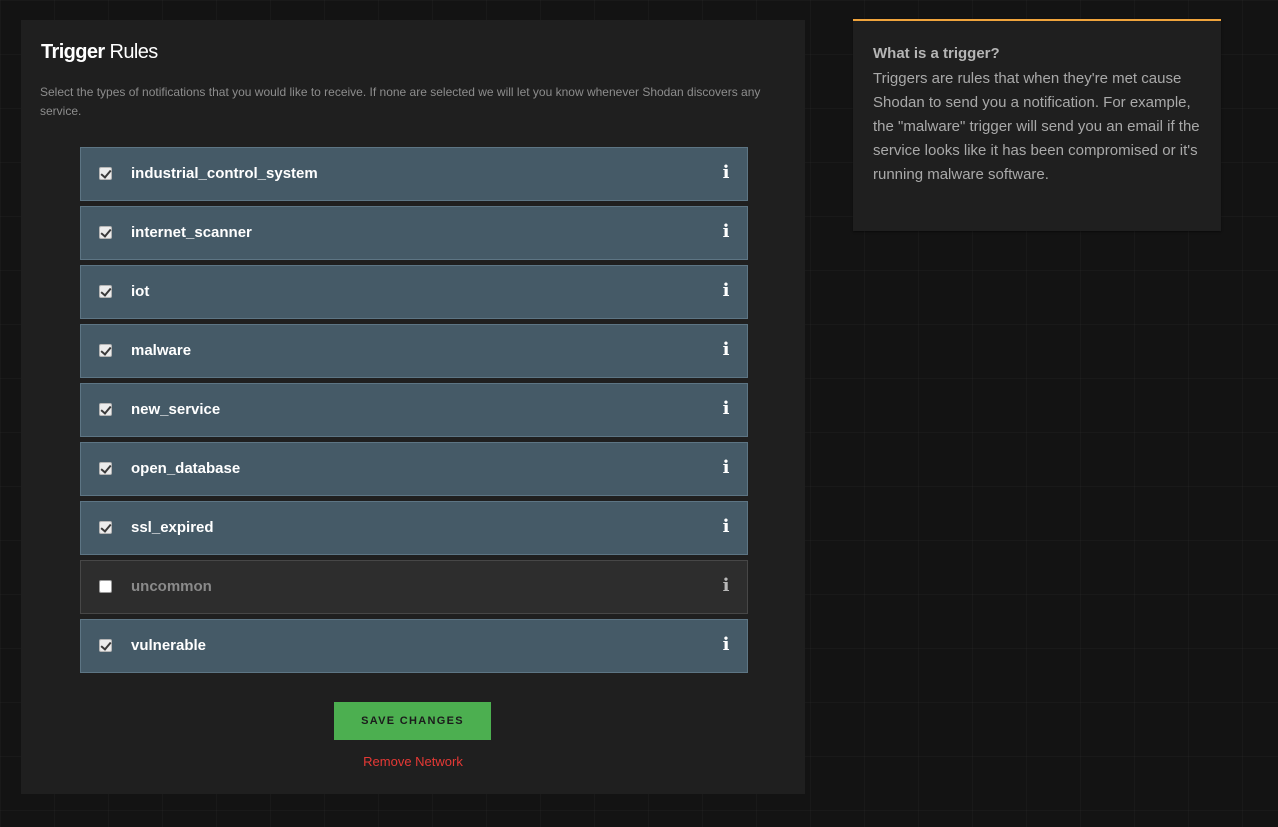  What do you see at coordinates (161, 350) in the screenshot?
I see `rule-label: malware` at bounding box center [161, 350].